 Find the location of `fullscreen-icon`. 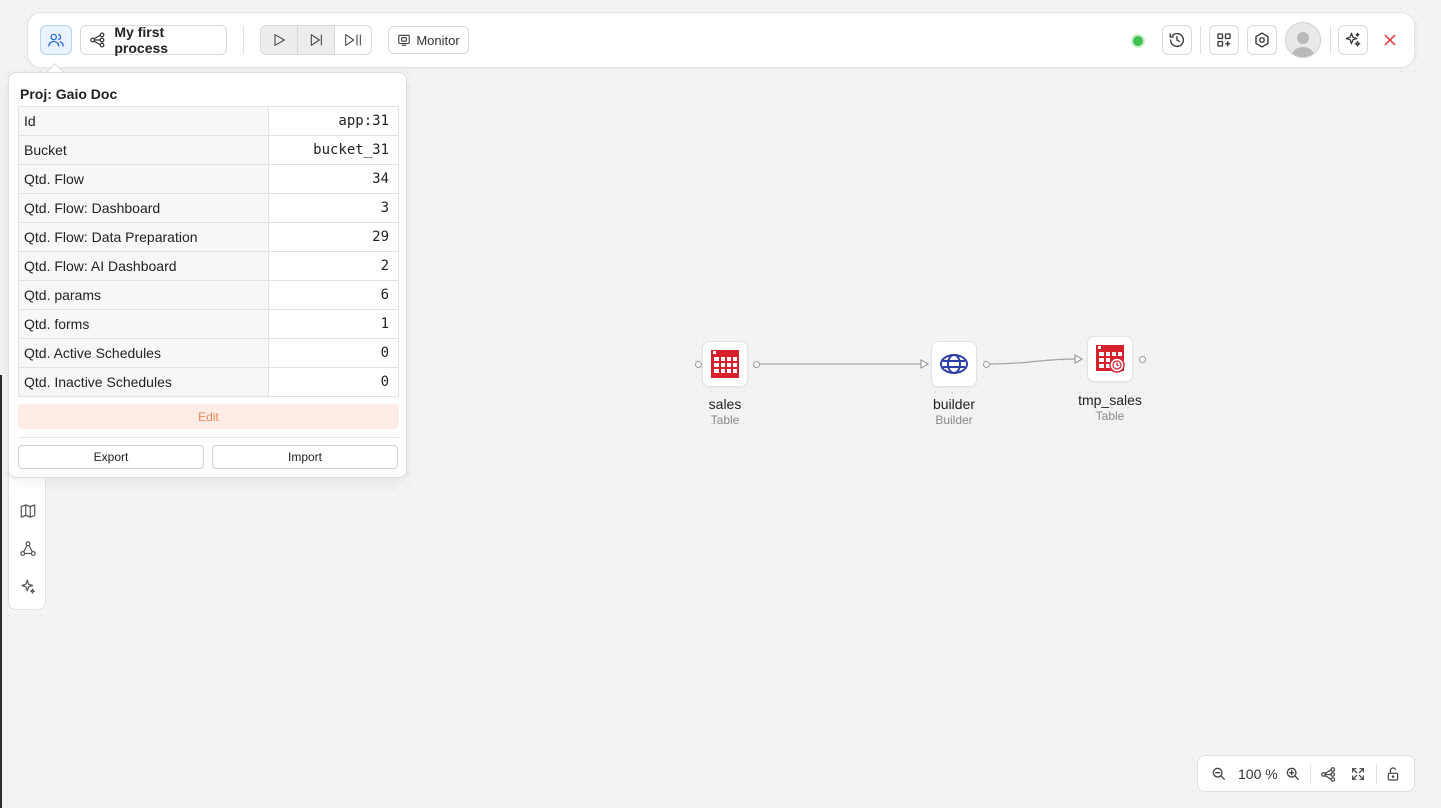

fullscreen-icon is located at coordinates (1358, 774).